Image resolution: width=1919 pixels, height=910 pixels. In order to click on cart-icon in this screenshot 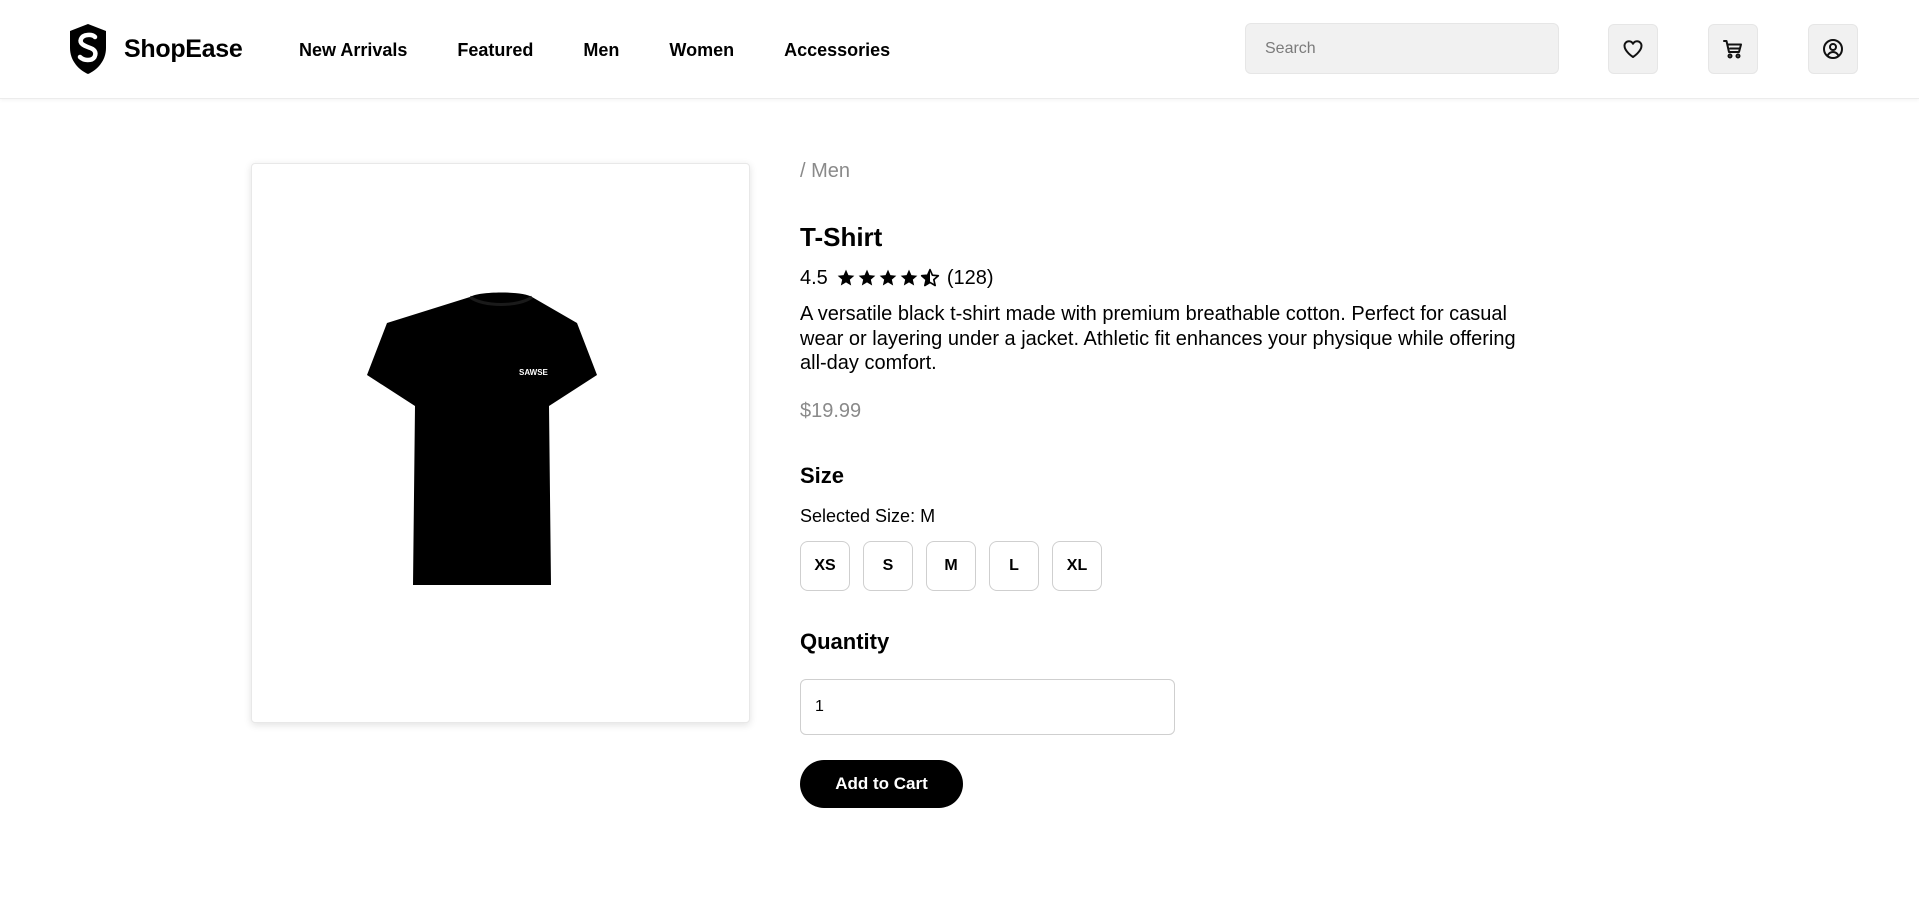, I will do `click(1732, 49)`.